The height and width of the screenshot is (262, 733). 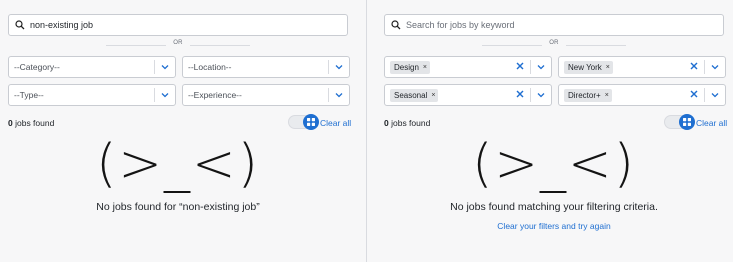 What do you see at coordinates (406, 67) in the screenshot?
I see `chip-label: Design` at bounding box center [406, 67].